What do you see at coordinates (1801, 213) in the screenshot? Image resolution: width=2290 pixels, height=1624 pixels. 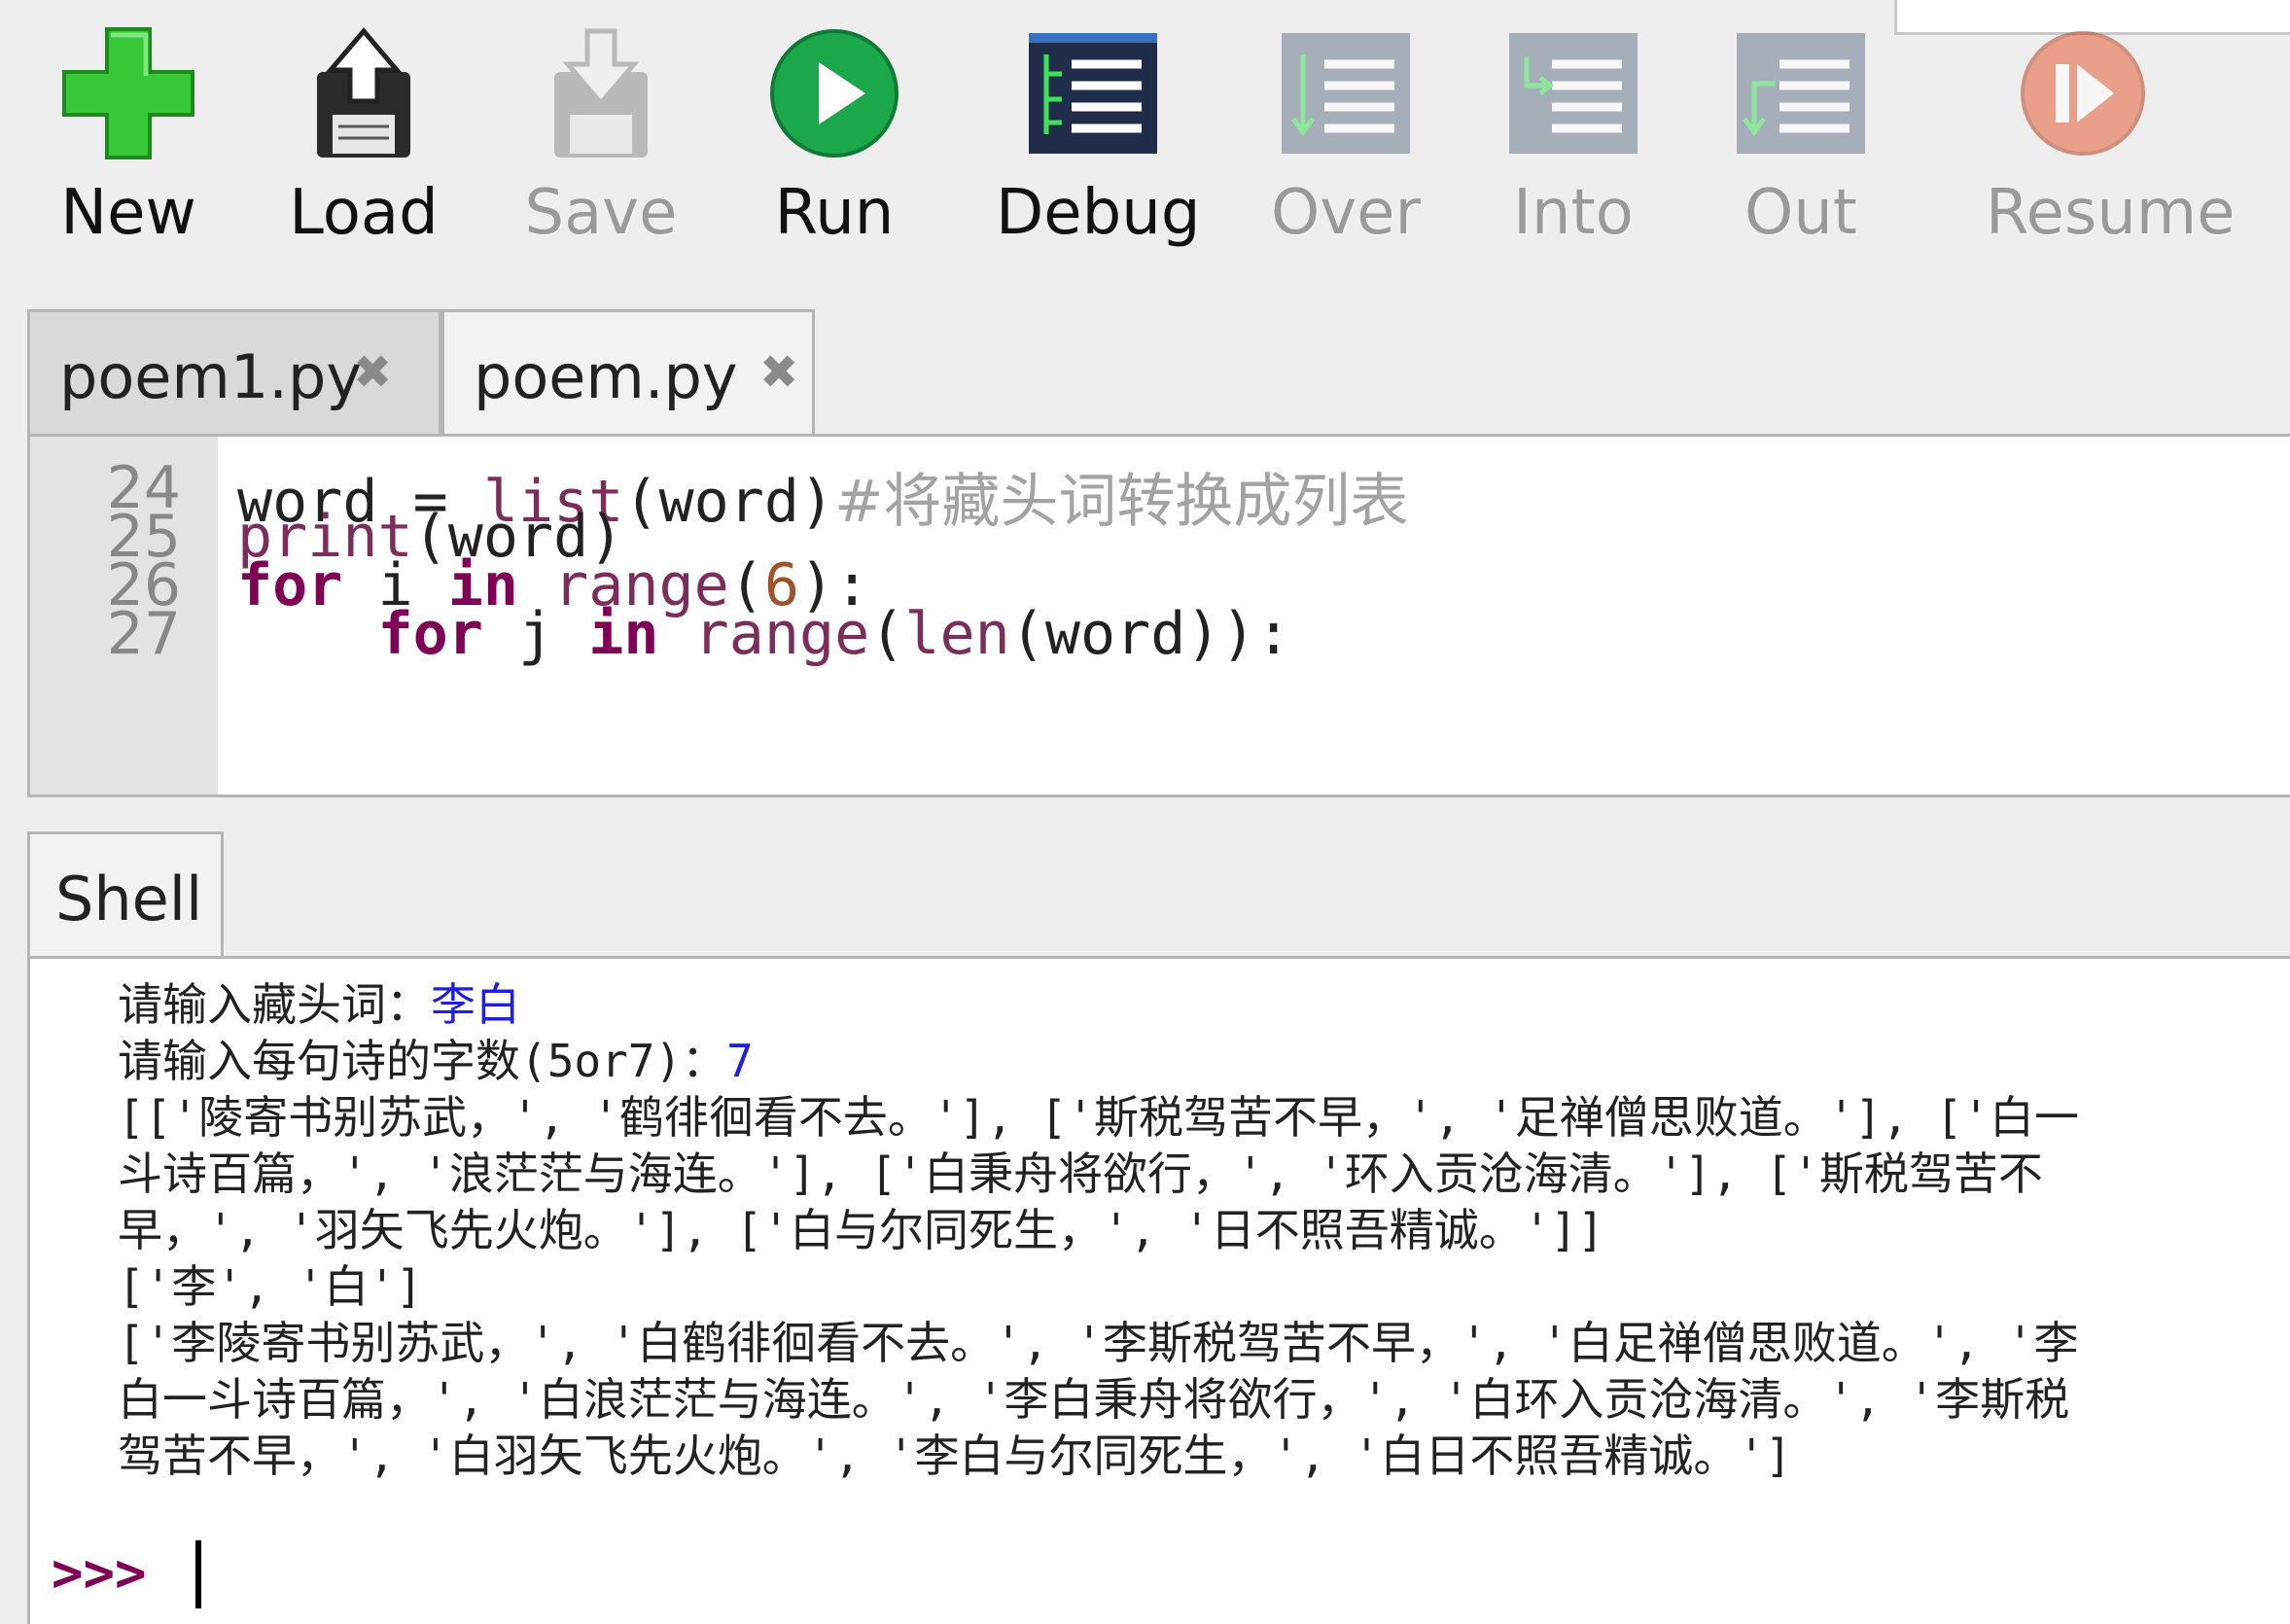 I see `out-label: Out` at bounding box center [1801, 213].